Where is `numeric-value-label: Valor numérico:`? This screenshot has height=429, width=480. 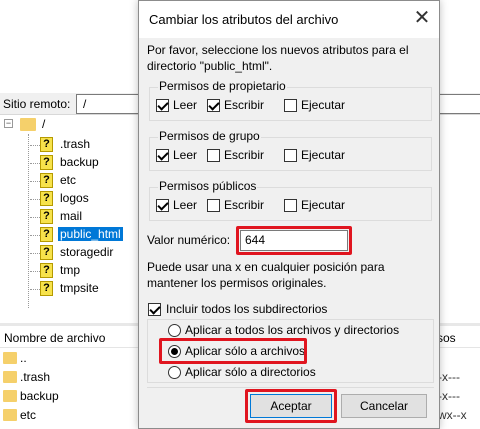
numeric-value-label: Valor numérico: is located at coordinates (189, 240).